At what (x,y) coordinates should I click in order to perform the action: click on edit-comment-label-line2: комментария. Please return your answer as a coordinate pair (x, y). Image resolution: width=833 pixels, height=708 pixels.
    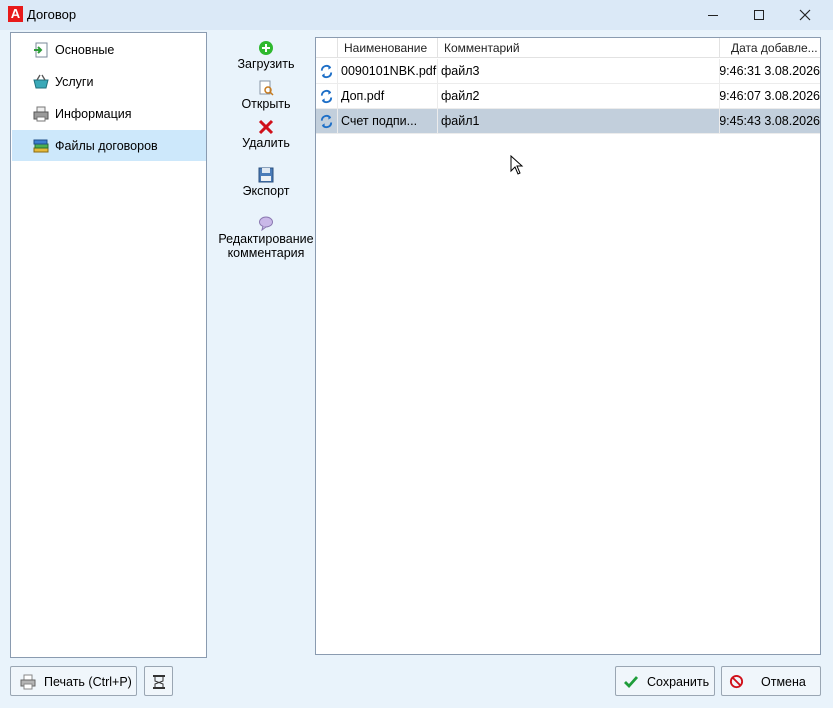
    Looking at the image, I should click on (266, 253).